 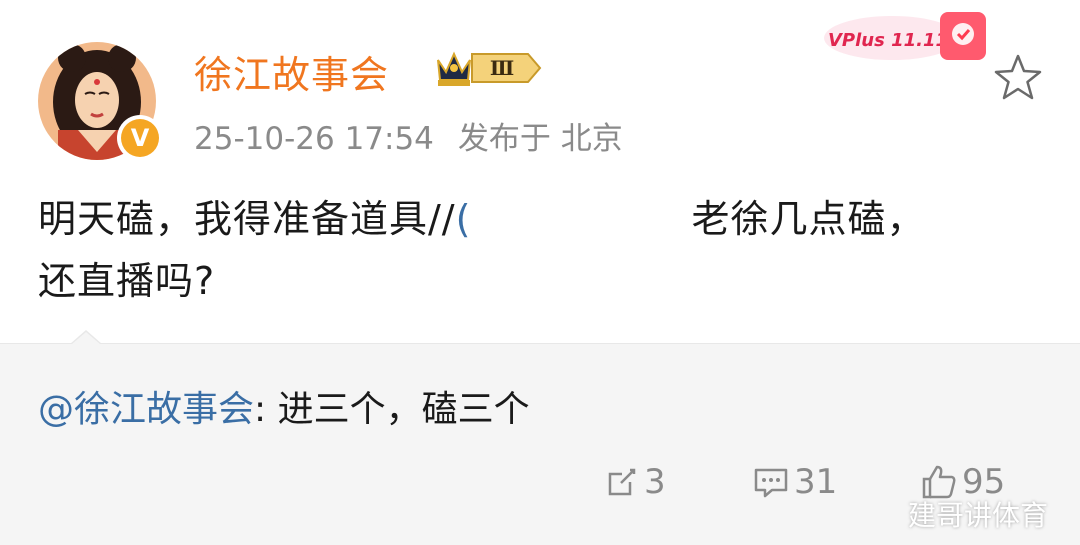 What do you see at coordinates (1018, 78) in the screenshot?
I see `favorite-star-icon` at bounding box center [1018, 78].